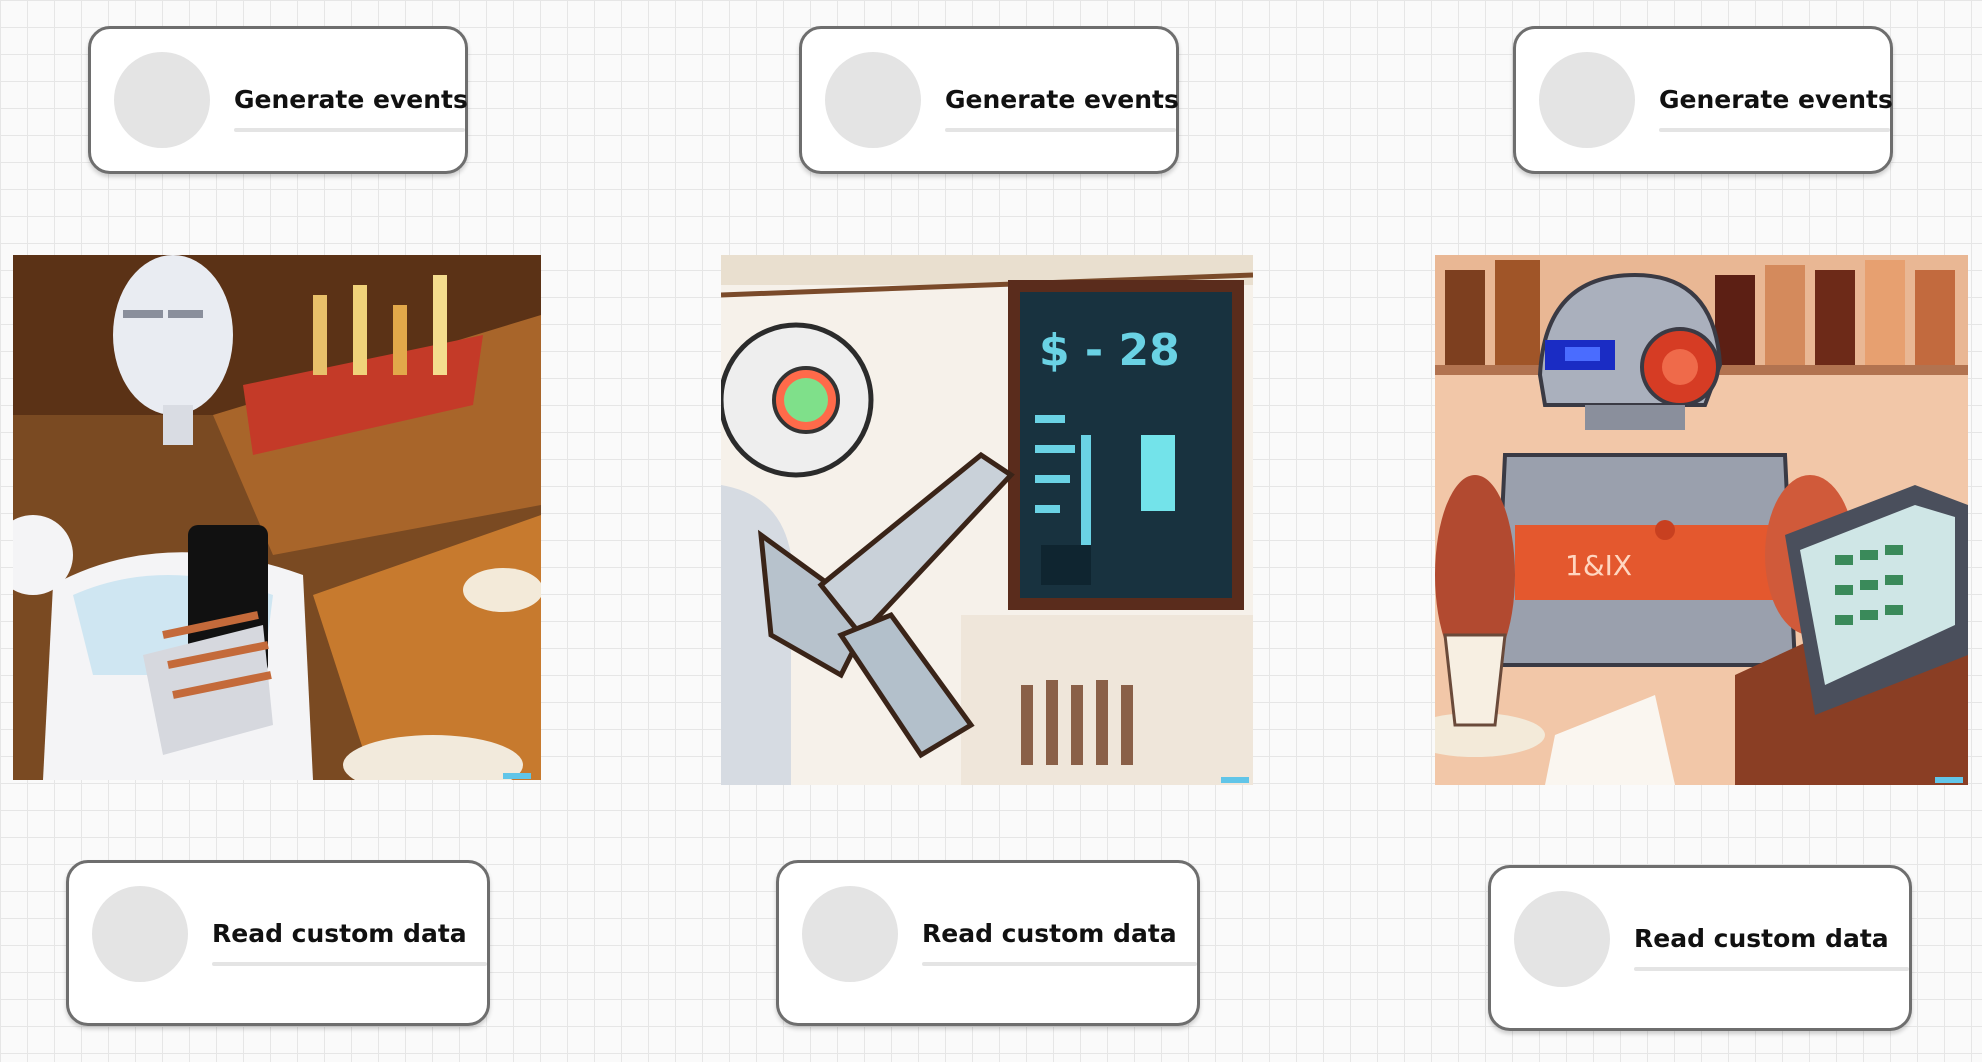 This screenshot has width=1982, height=1062. What do you see at coordinates (1109, 350) in the screenshot?
I see `screen-price-text: $ - 28` at bounding box center [1109, 350].